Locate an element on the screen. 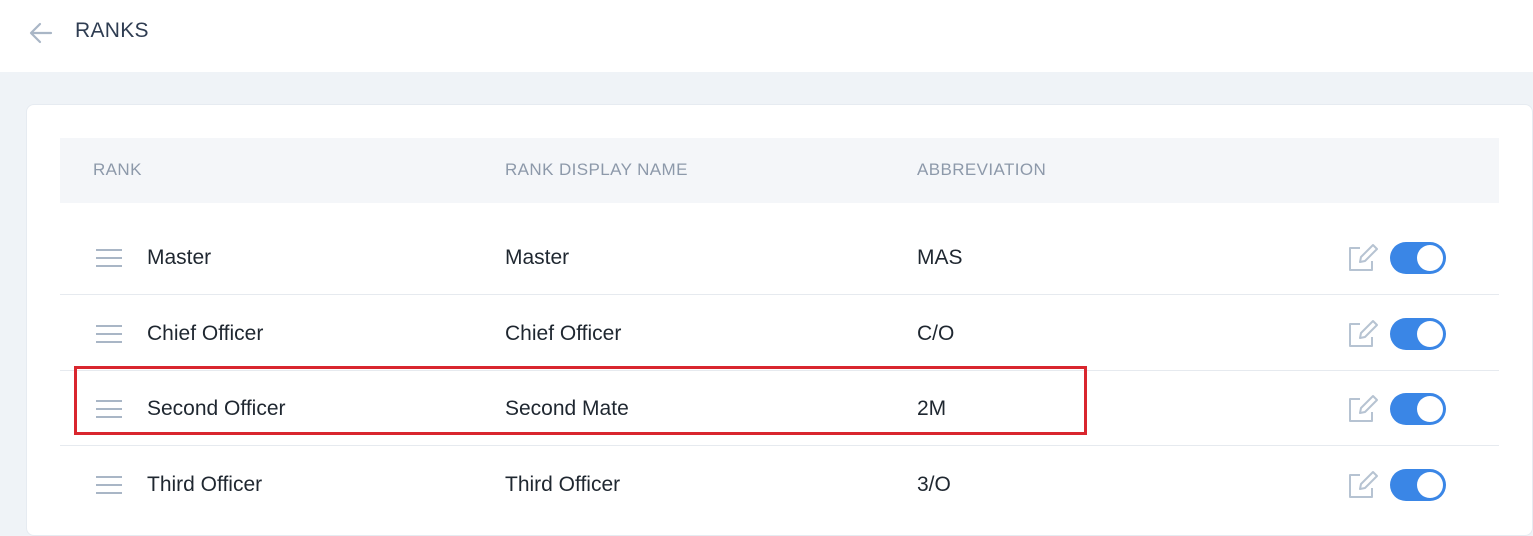 The image size is (1533, 536). page-title: RANKS is located at coordinates (112, 30).